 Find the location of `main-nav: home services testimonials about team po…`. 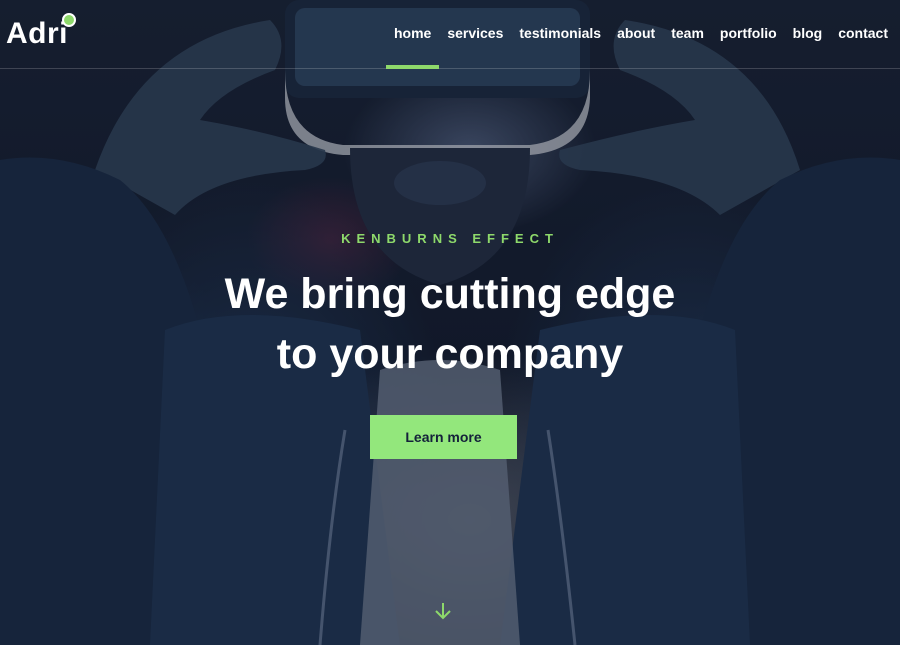

main-nav: home services testimonials about team po… is located at coordinates (640, 45).